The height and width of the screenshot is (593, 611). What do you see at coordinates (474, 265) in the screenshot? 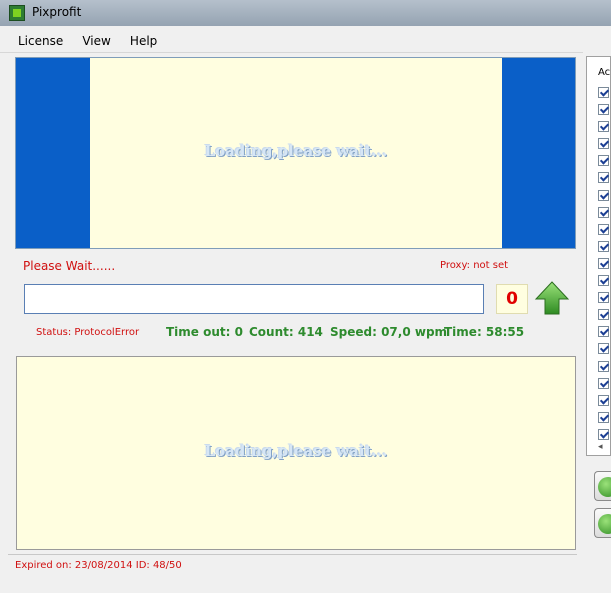
I see `proxy-status: Proxy: not set` at bounding box center [474, 265].